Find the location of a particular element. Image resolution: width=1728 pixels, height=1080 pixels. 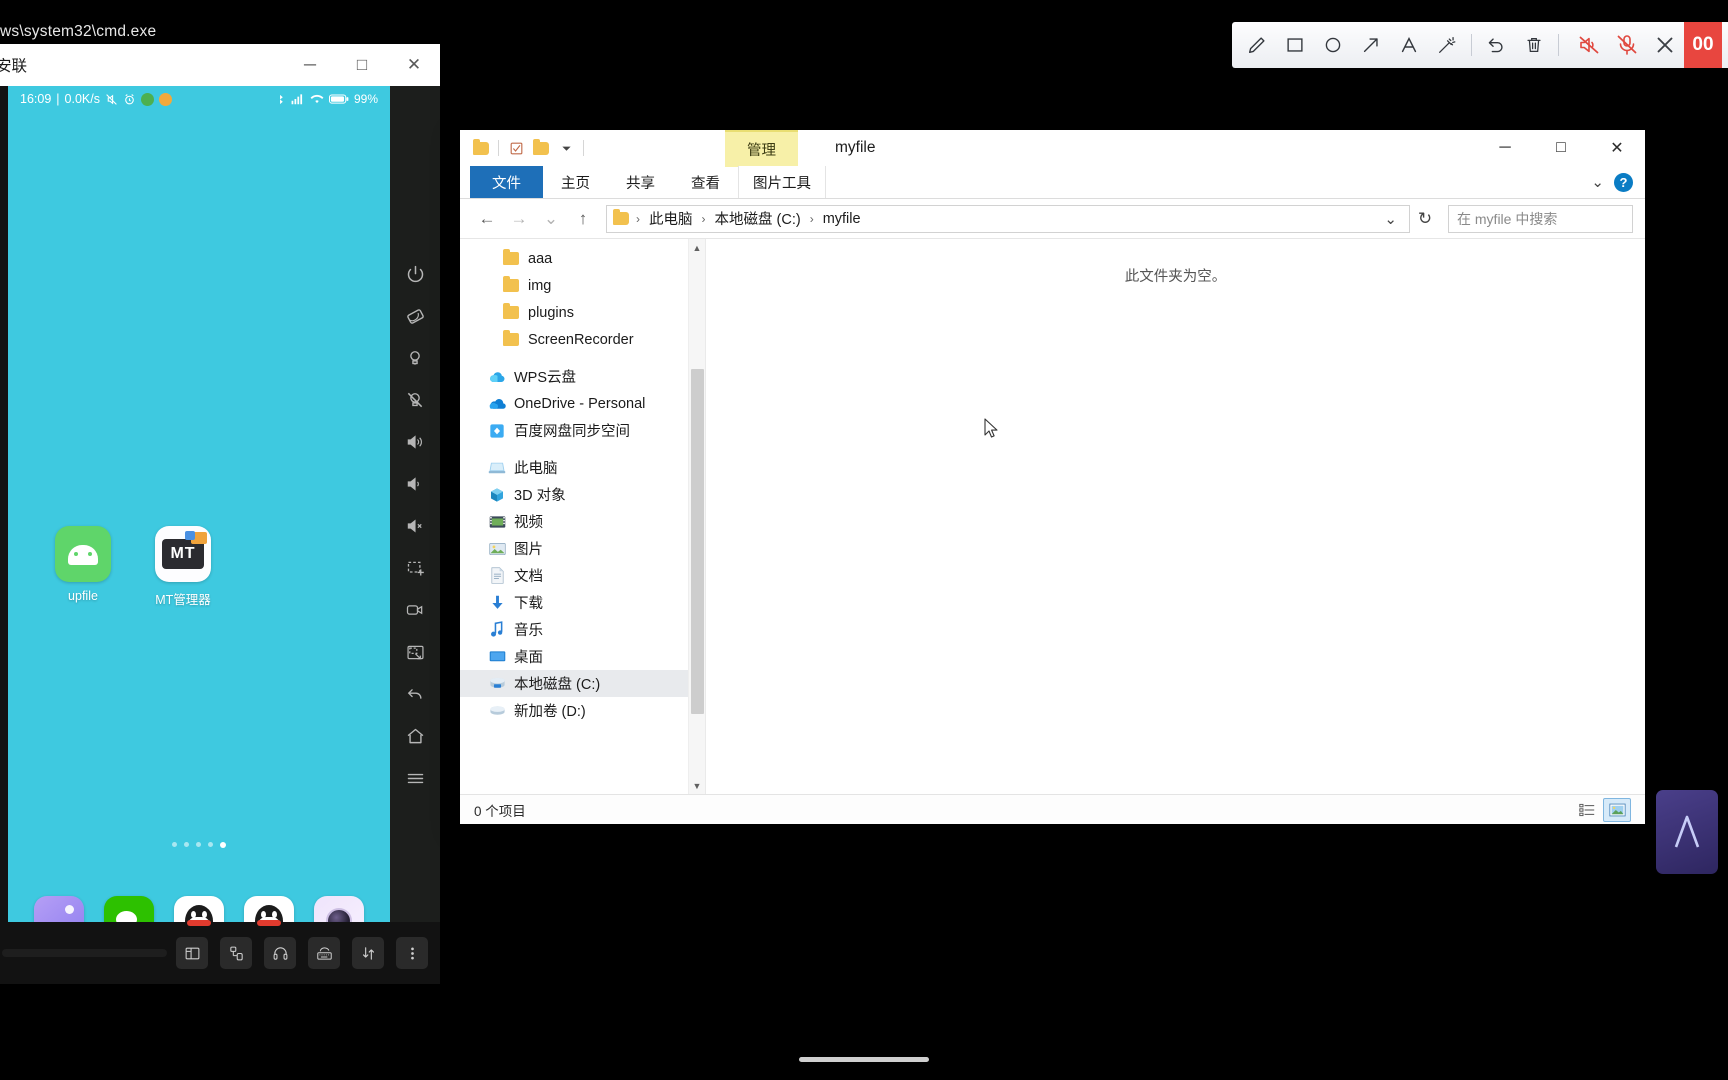

volume-up-icon is located at coordinates (415, 442).